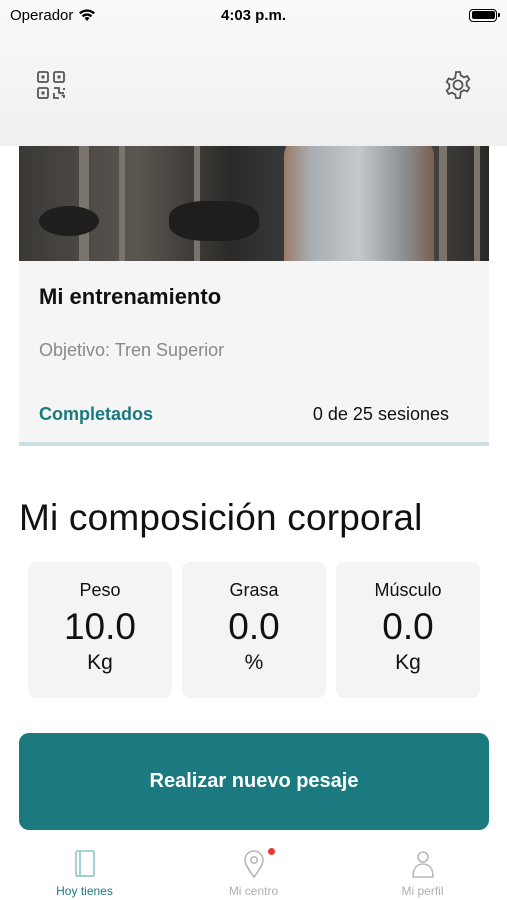 The width and height of the screenshot is (507, 900). What do you see at coordinates (254, 590) in the screenshot?
I see `metric-label: Grasa` at bounding box center [254, 590].